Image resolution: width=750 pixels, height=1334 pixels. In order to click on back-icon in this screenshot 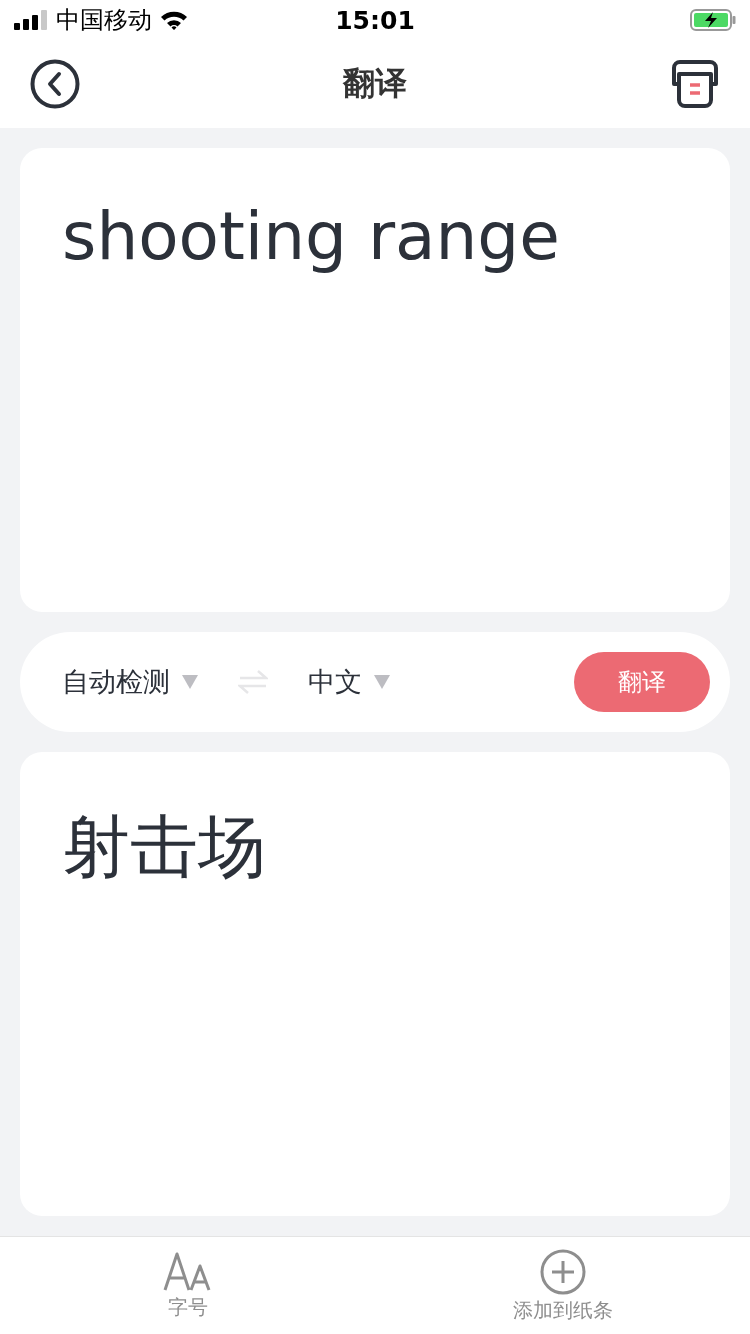, I will do `click(55, 84)`.